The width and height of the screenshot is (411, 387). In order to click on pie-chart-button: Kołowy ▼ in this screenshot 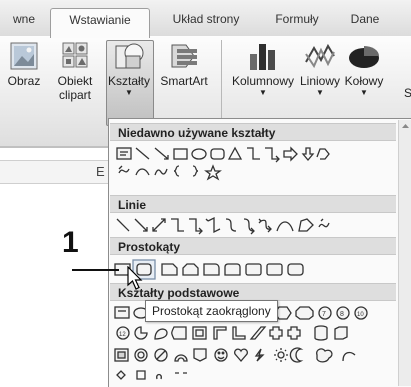, I will do `click(364, 69)`.